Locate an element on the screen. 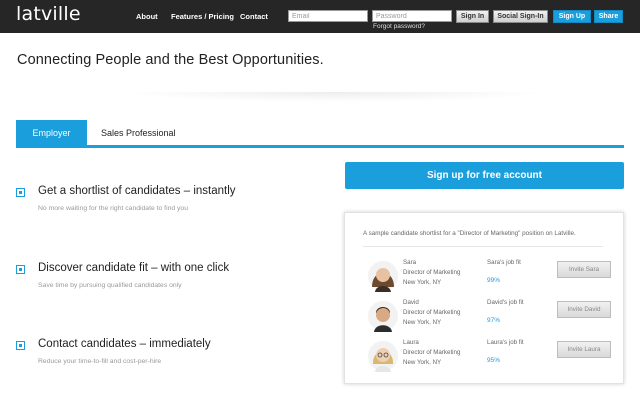  job-fit-label: Laura's job fit is located at coordinates (505, 342).